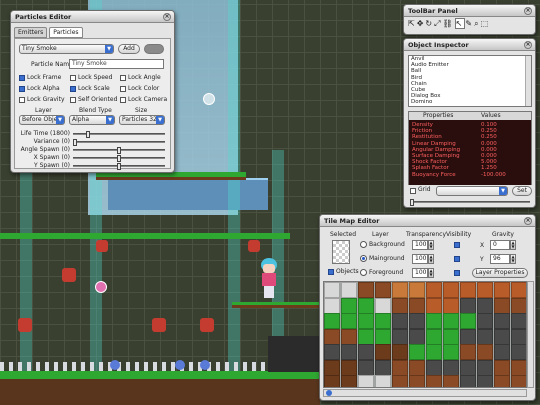 This screenshot has width=540, height=405. I want to click on checkbox-lock-gravity: Lock Gravity, so click(42, 99).